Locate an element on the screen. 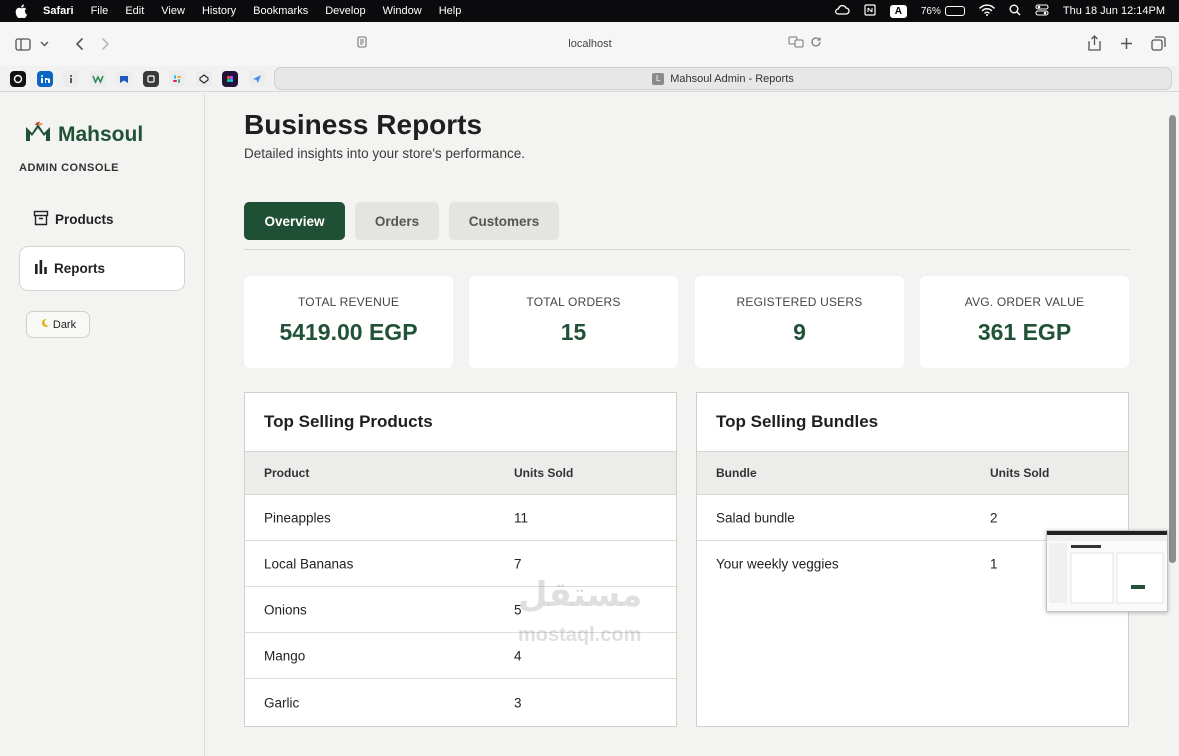 Image resolution: width=1179 pixels, height=756 pixels. panel-title: Top Selling Products is located at coordinates (348, 421).